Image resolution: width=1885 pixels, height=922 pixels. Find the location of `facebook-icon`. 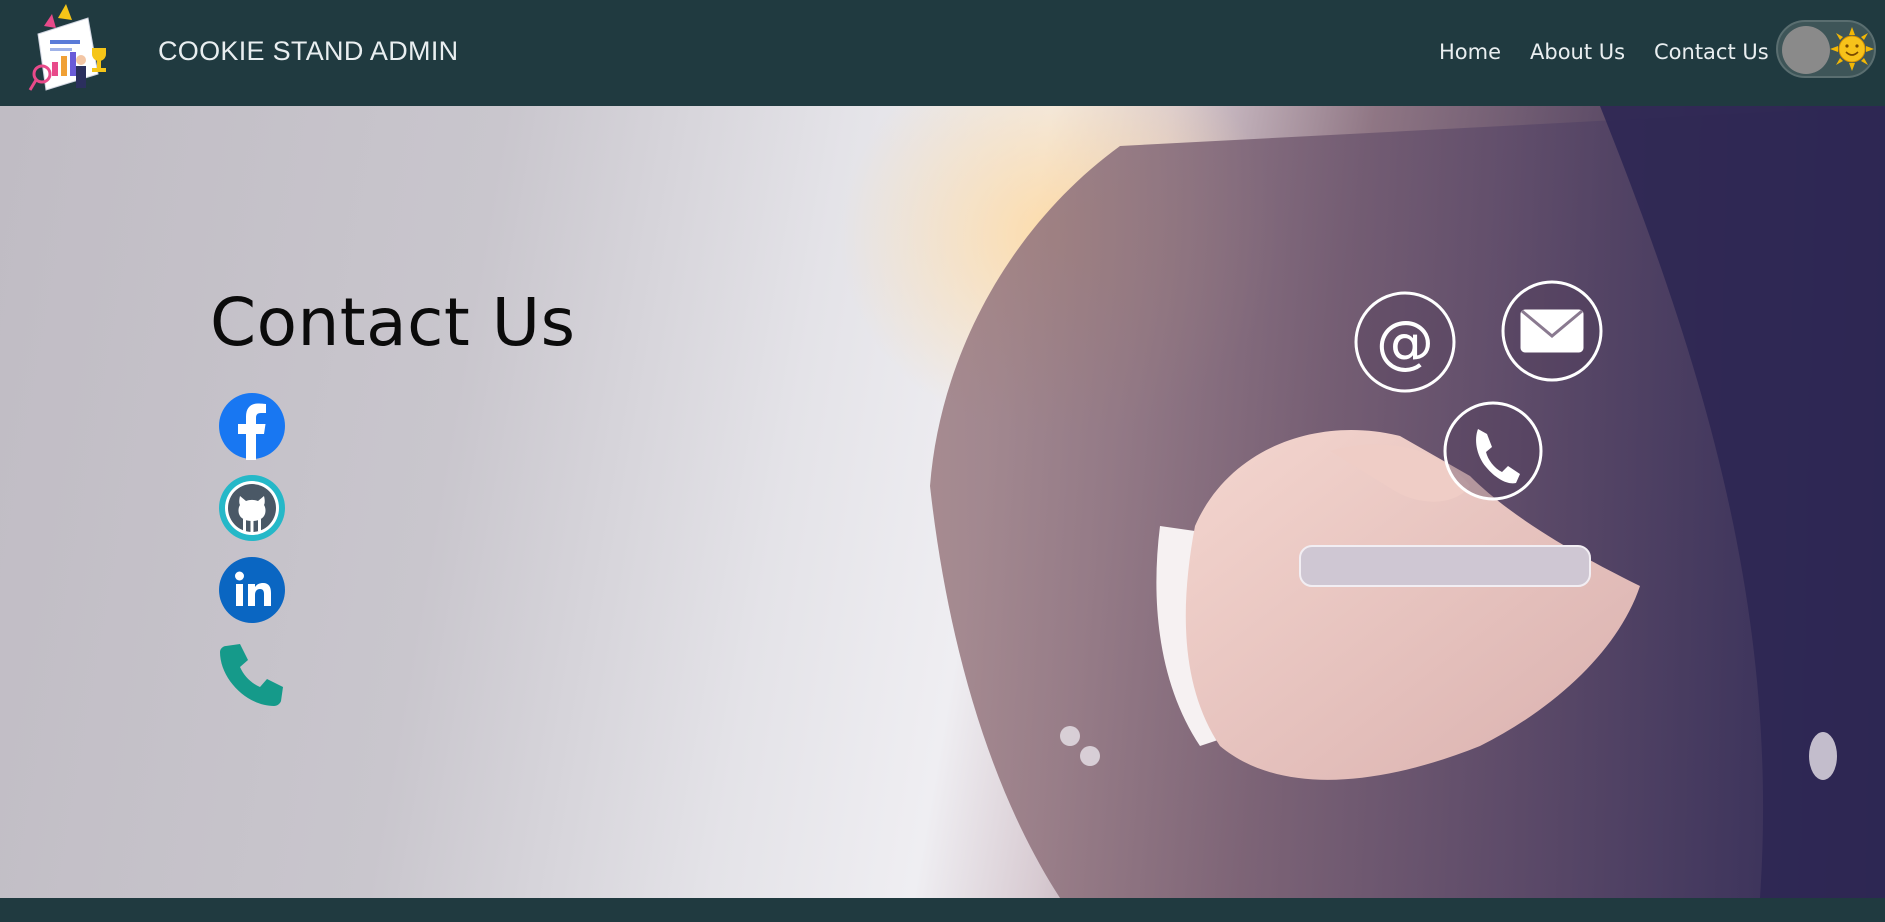

facebook-icon is located at coordinates (252, 426).